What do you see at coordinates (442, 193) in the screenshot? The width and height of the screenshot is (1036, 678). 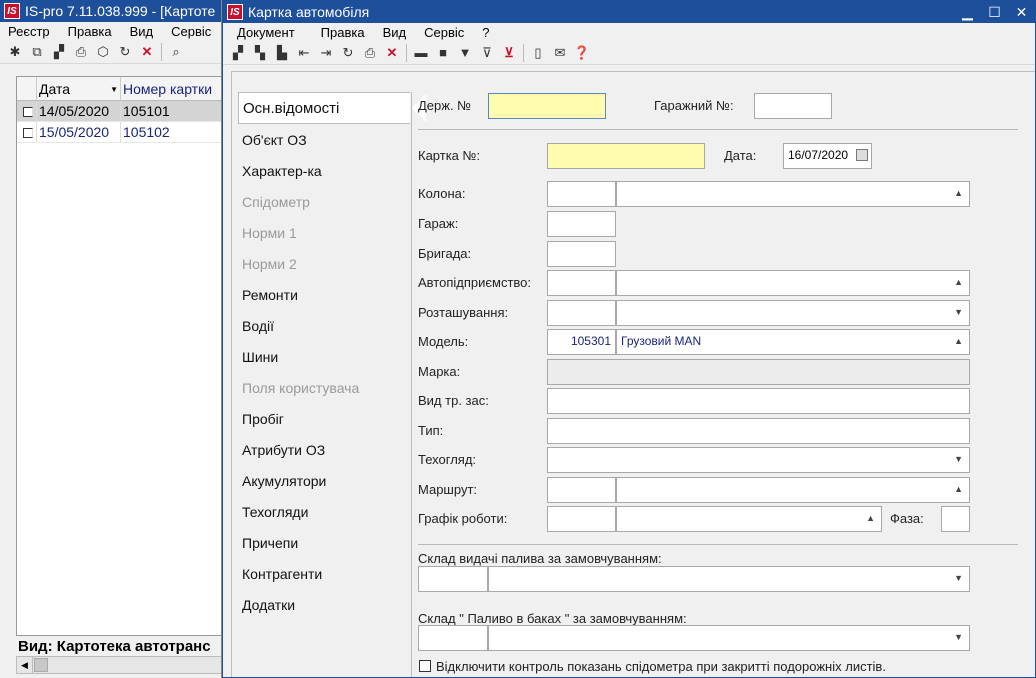 I see `kolona-label: Колона:` at bounding box center [442, 193].